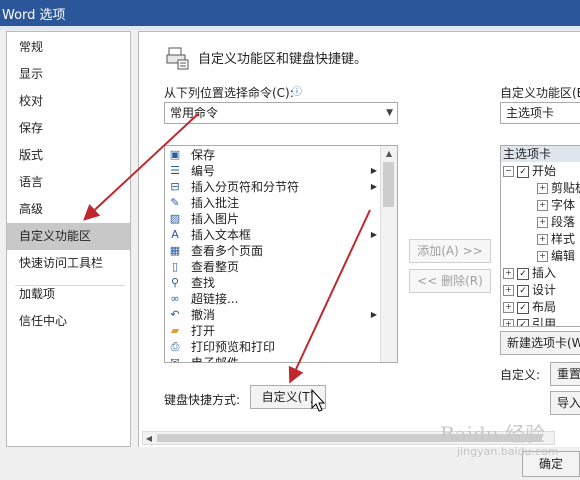 Image resolution: width=580 pixels, height=480 pixels. I want to click on customize-ribbon-icon, so click(177, 58).